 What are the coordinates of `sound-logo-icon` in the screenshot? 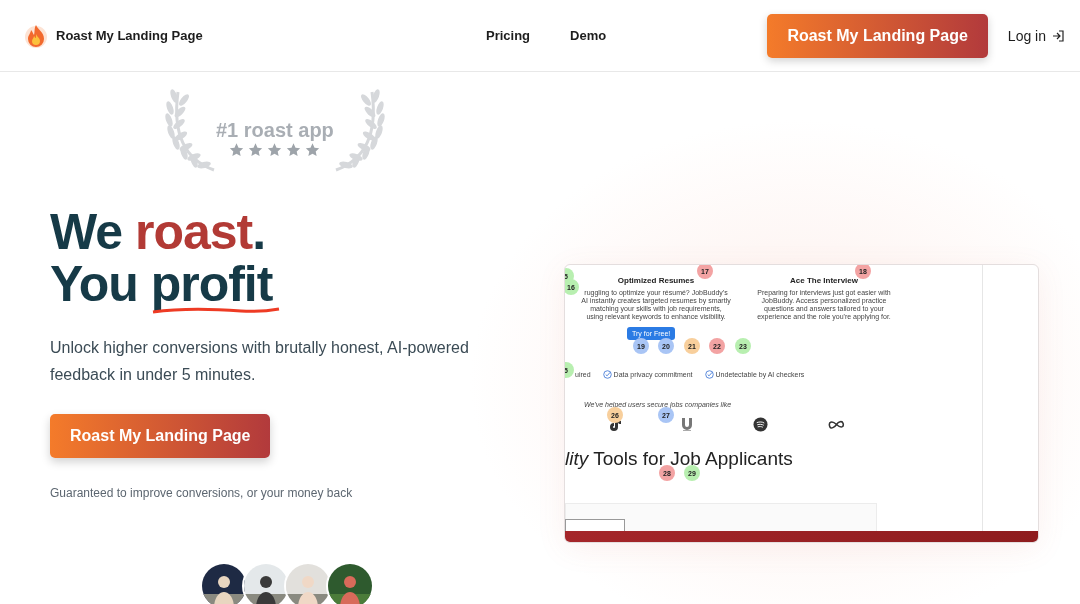 It's located at (760, 424).